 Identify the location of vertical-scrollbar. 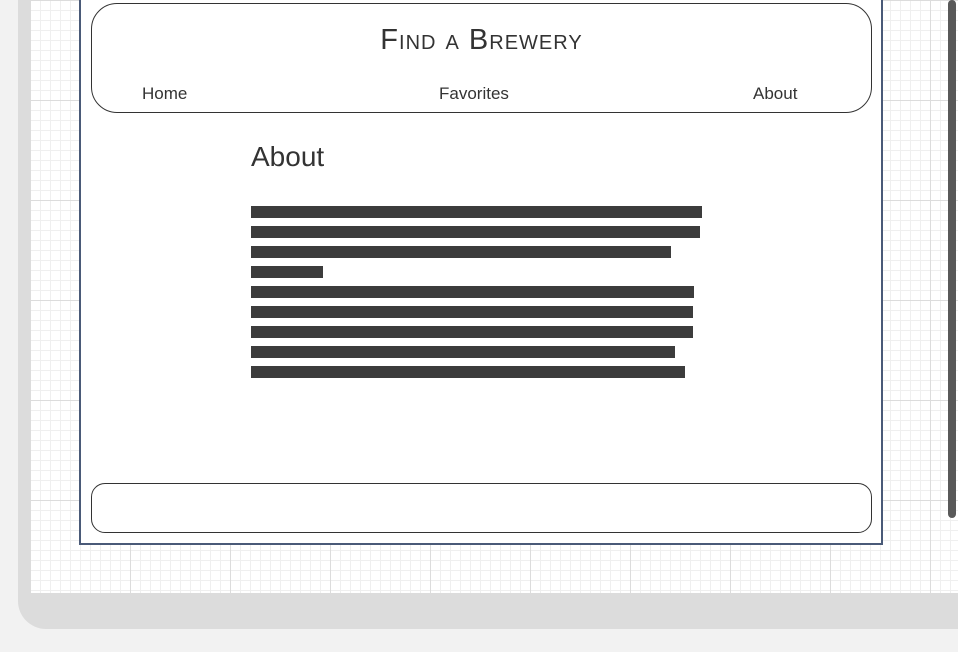
(952, 296).